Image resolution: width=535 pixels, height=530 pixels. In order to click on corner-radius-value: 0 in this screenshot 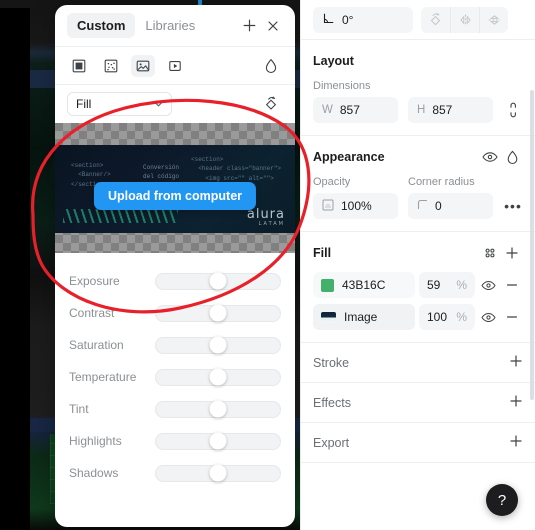, I will do `click(438, 206)`.